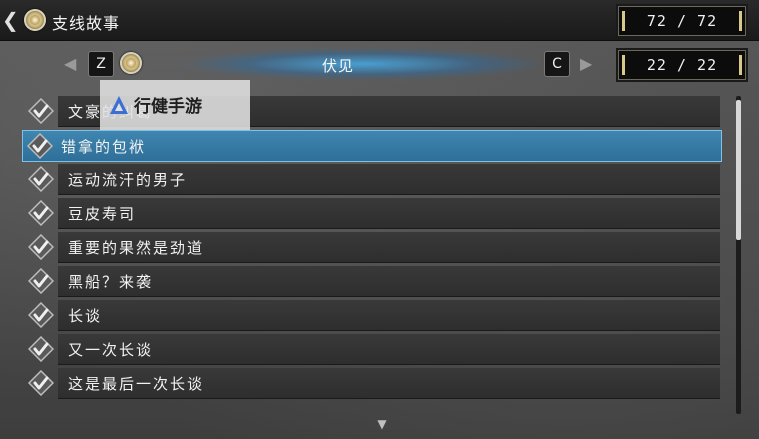 This screenshot has width=759, height=439. What do you see at coordinates (111, 350) in the screenshot?
I see `quest-title: 又一次长谈` at bounding box center [111, 350].